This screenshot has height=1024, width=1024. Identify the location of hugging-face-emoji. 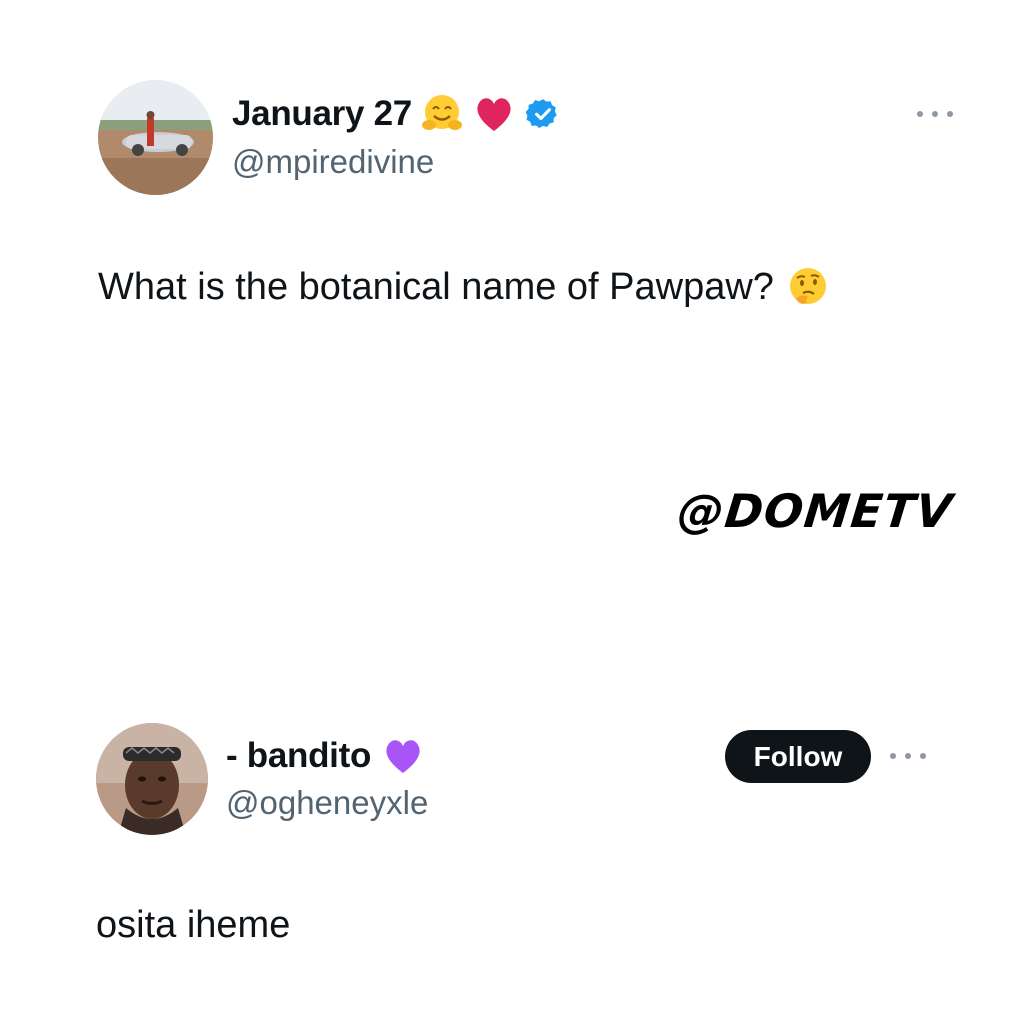
(441, 112).